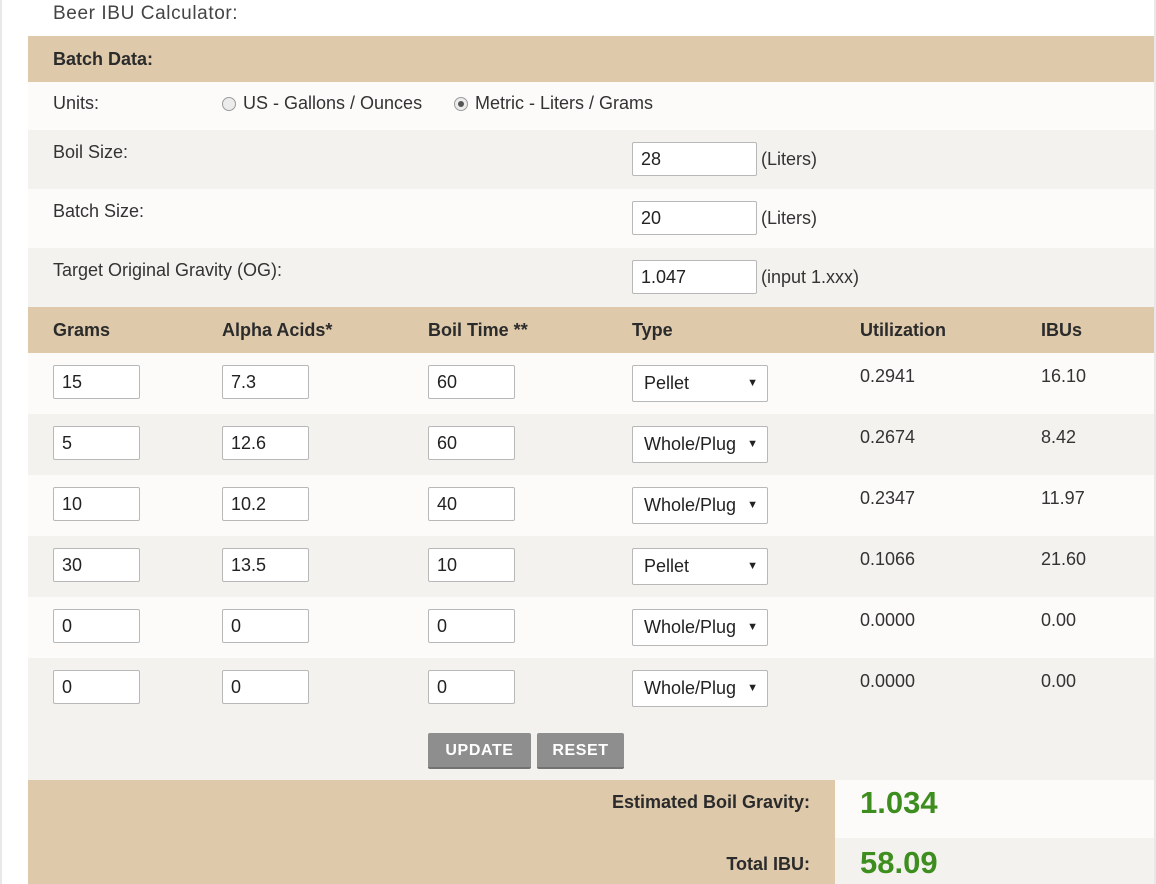 This screenshot has width=1156, height=884. I want to click on units-option-us: US - Gallons / Ounces, so click(322, 103).